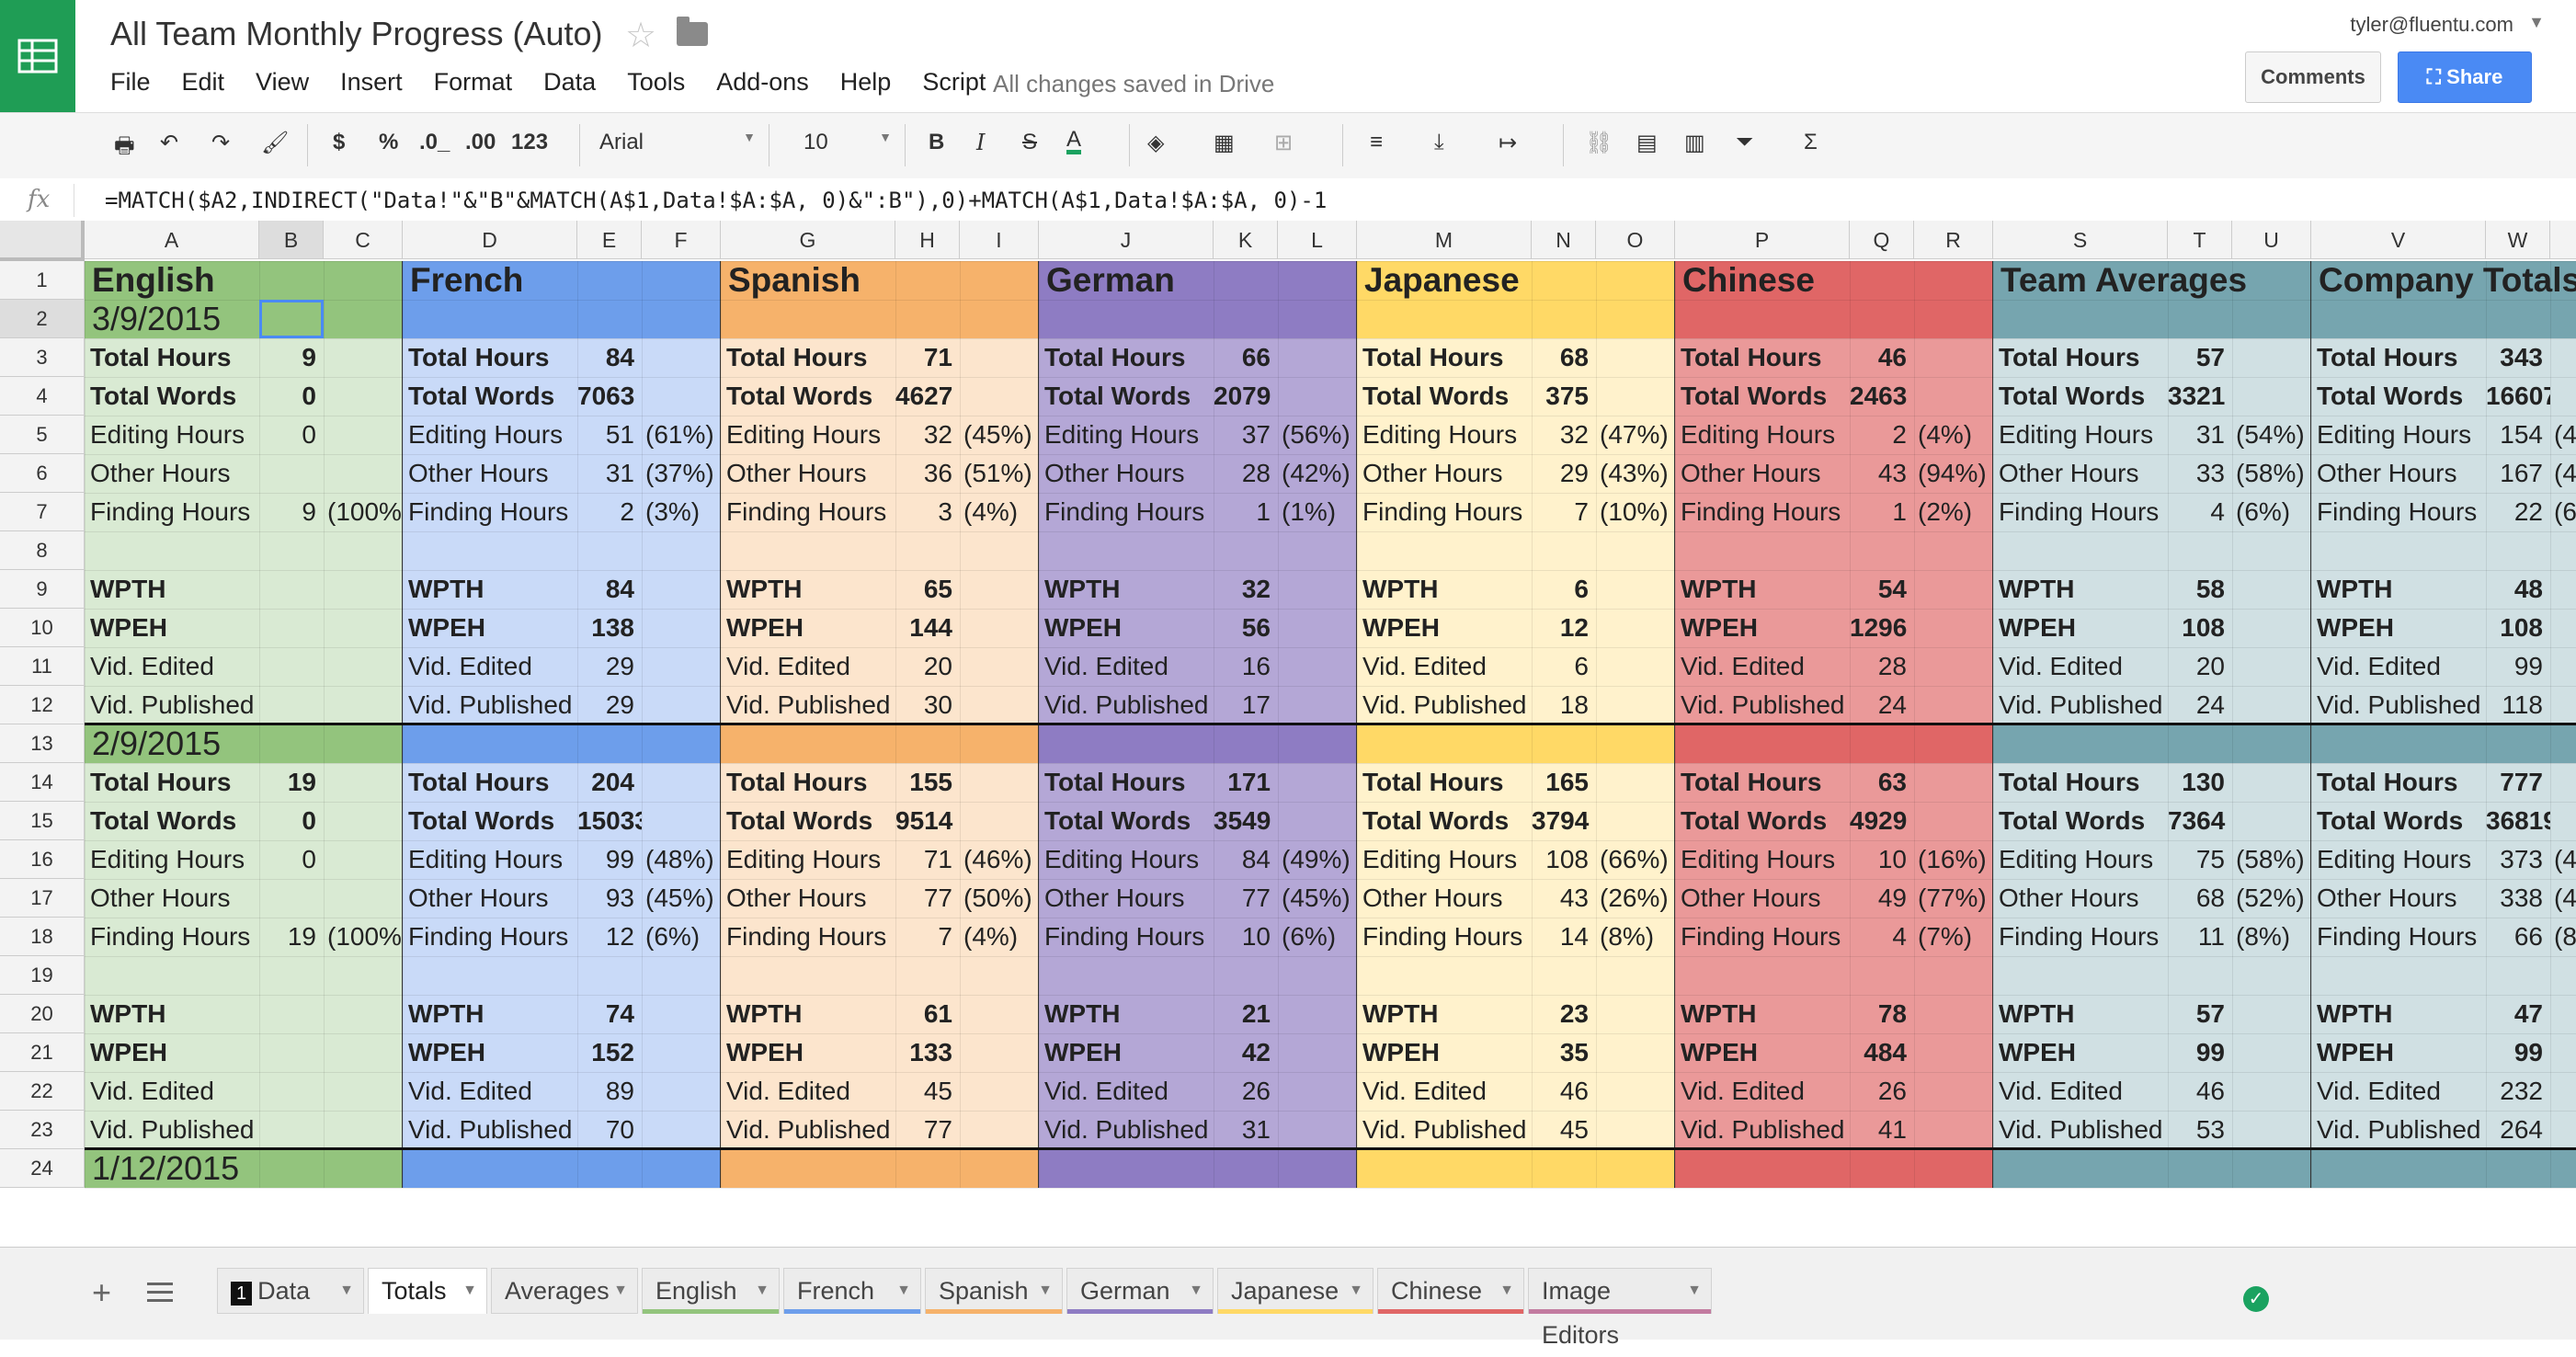  Describe the element at coordinates (529, 142) in the screenshot. I see `more-formats-button: 123` at that location.